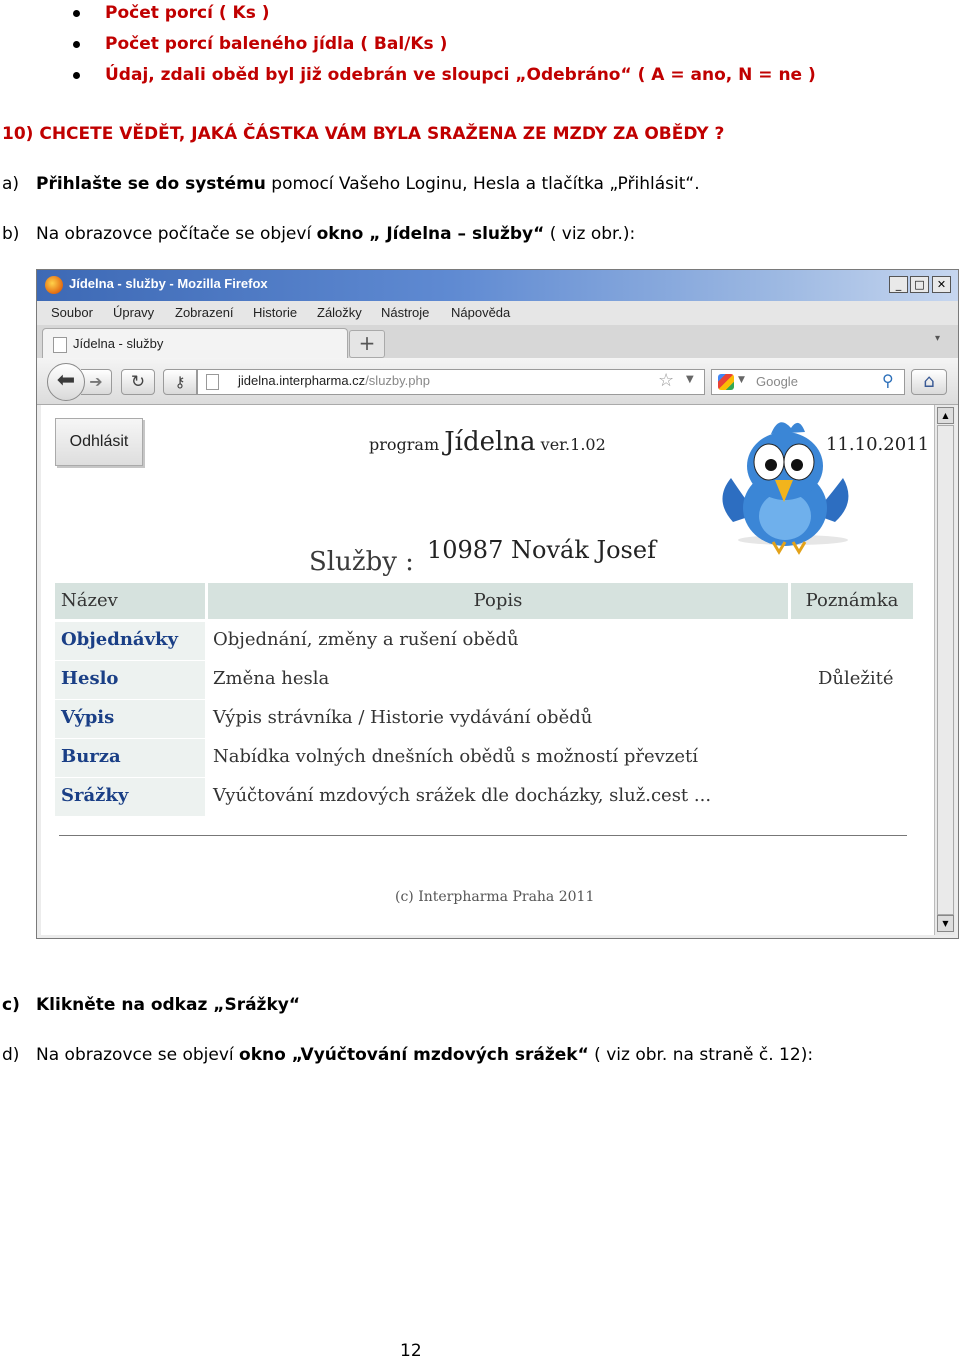 This screenshot has height=1362, width=960. Describe the element at coordinates (945, 415) in the screenshot. I see `scroll-up-arrow-icon: ▲` at that location.